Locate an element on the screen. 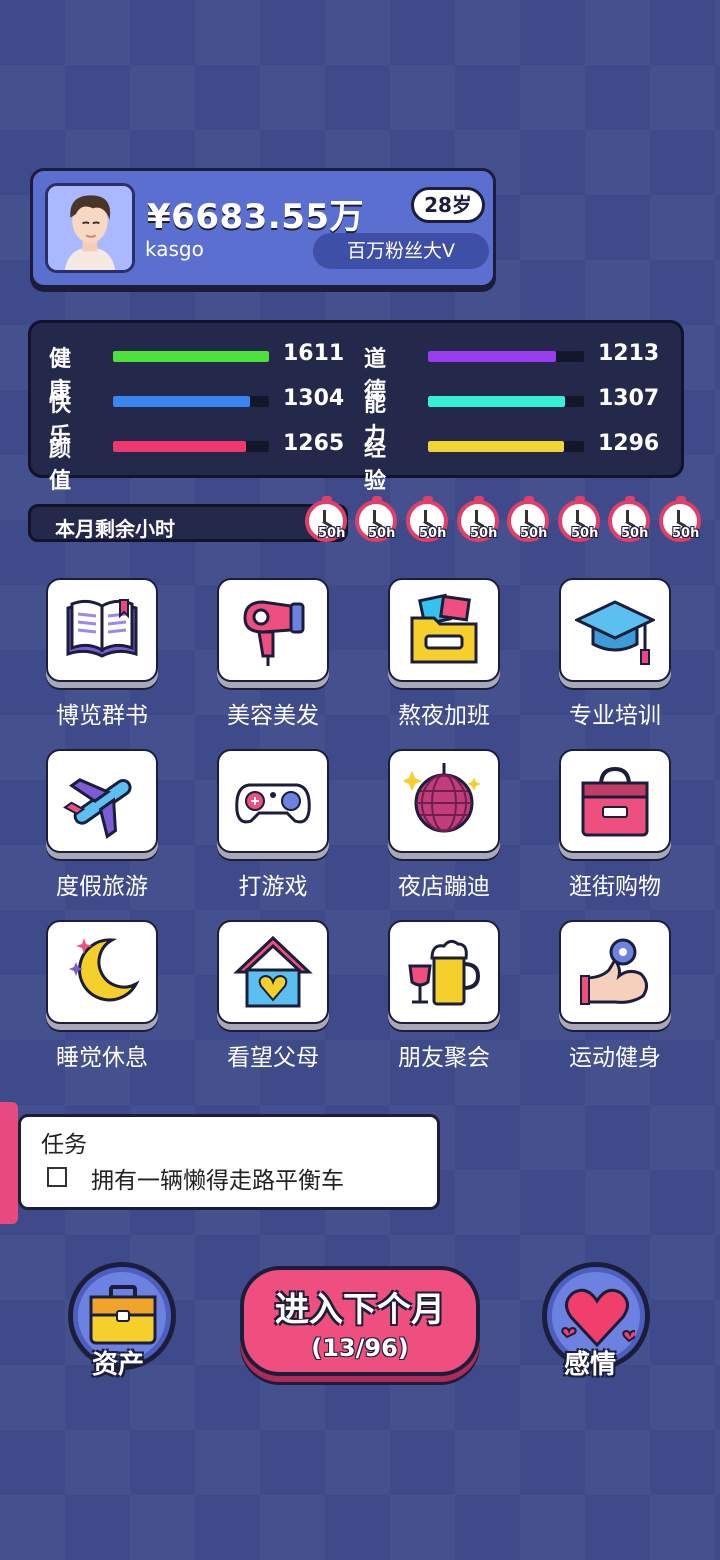 The width and height of the screenshot is (720, 1560). username: kasgo is located at coordinates (174, 249).